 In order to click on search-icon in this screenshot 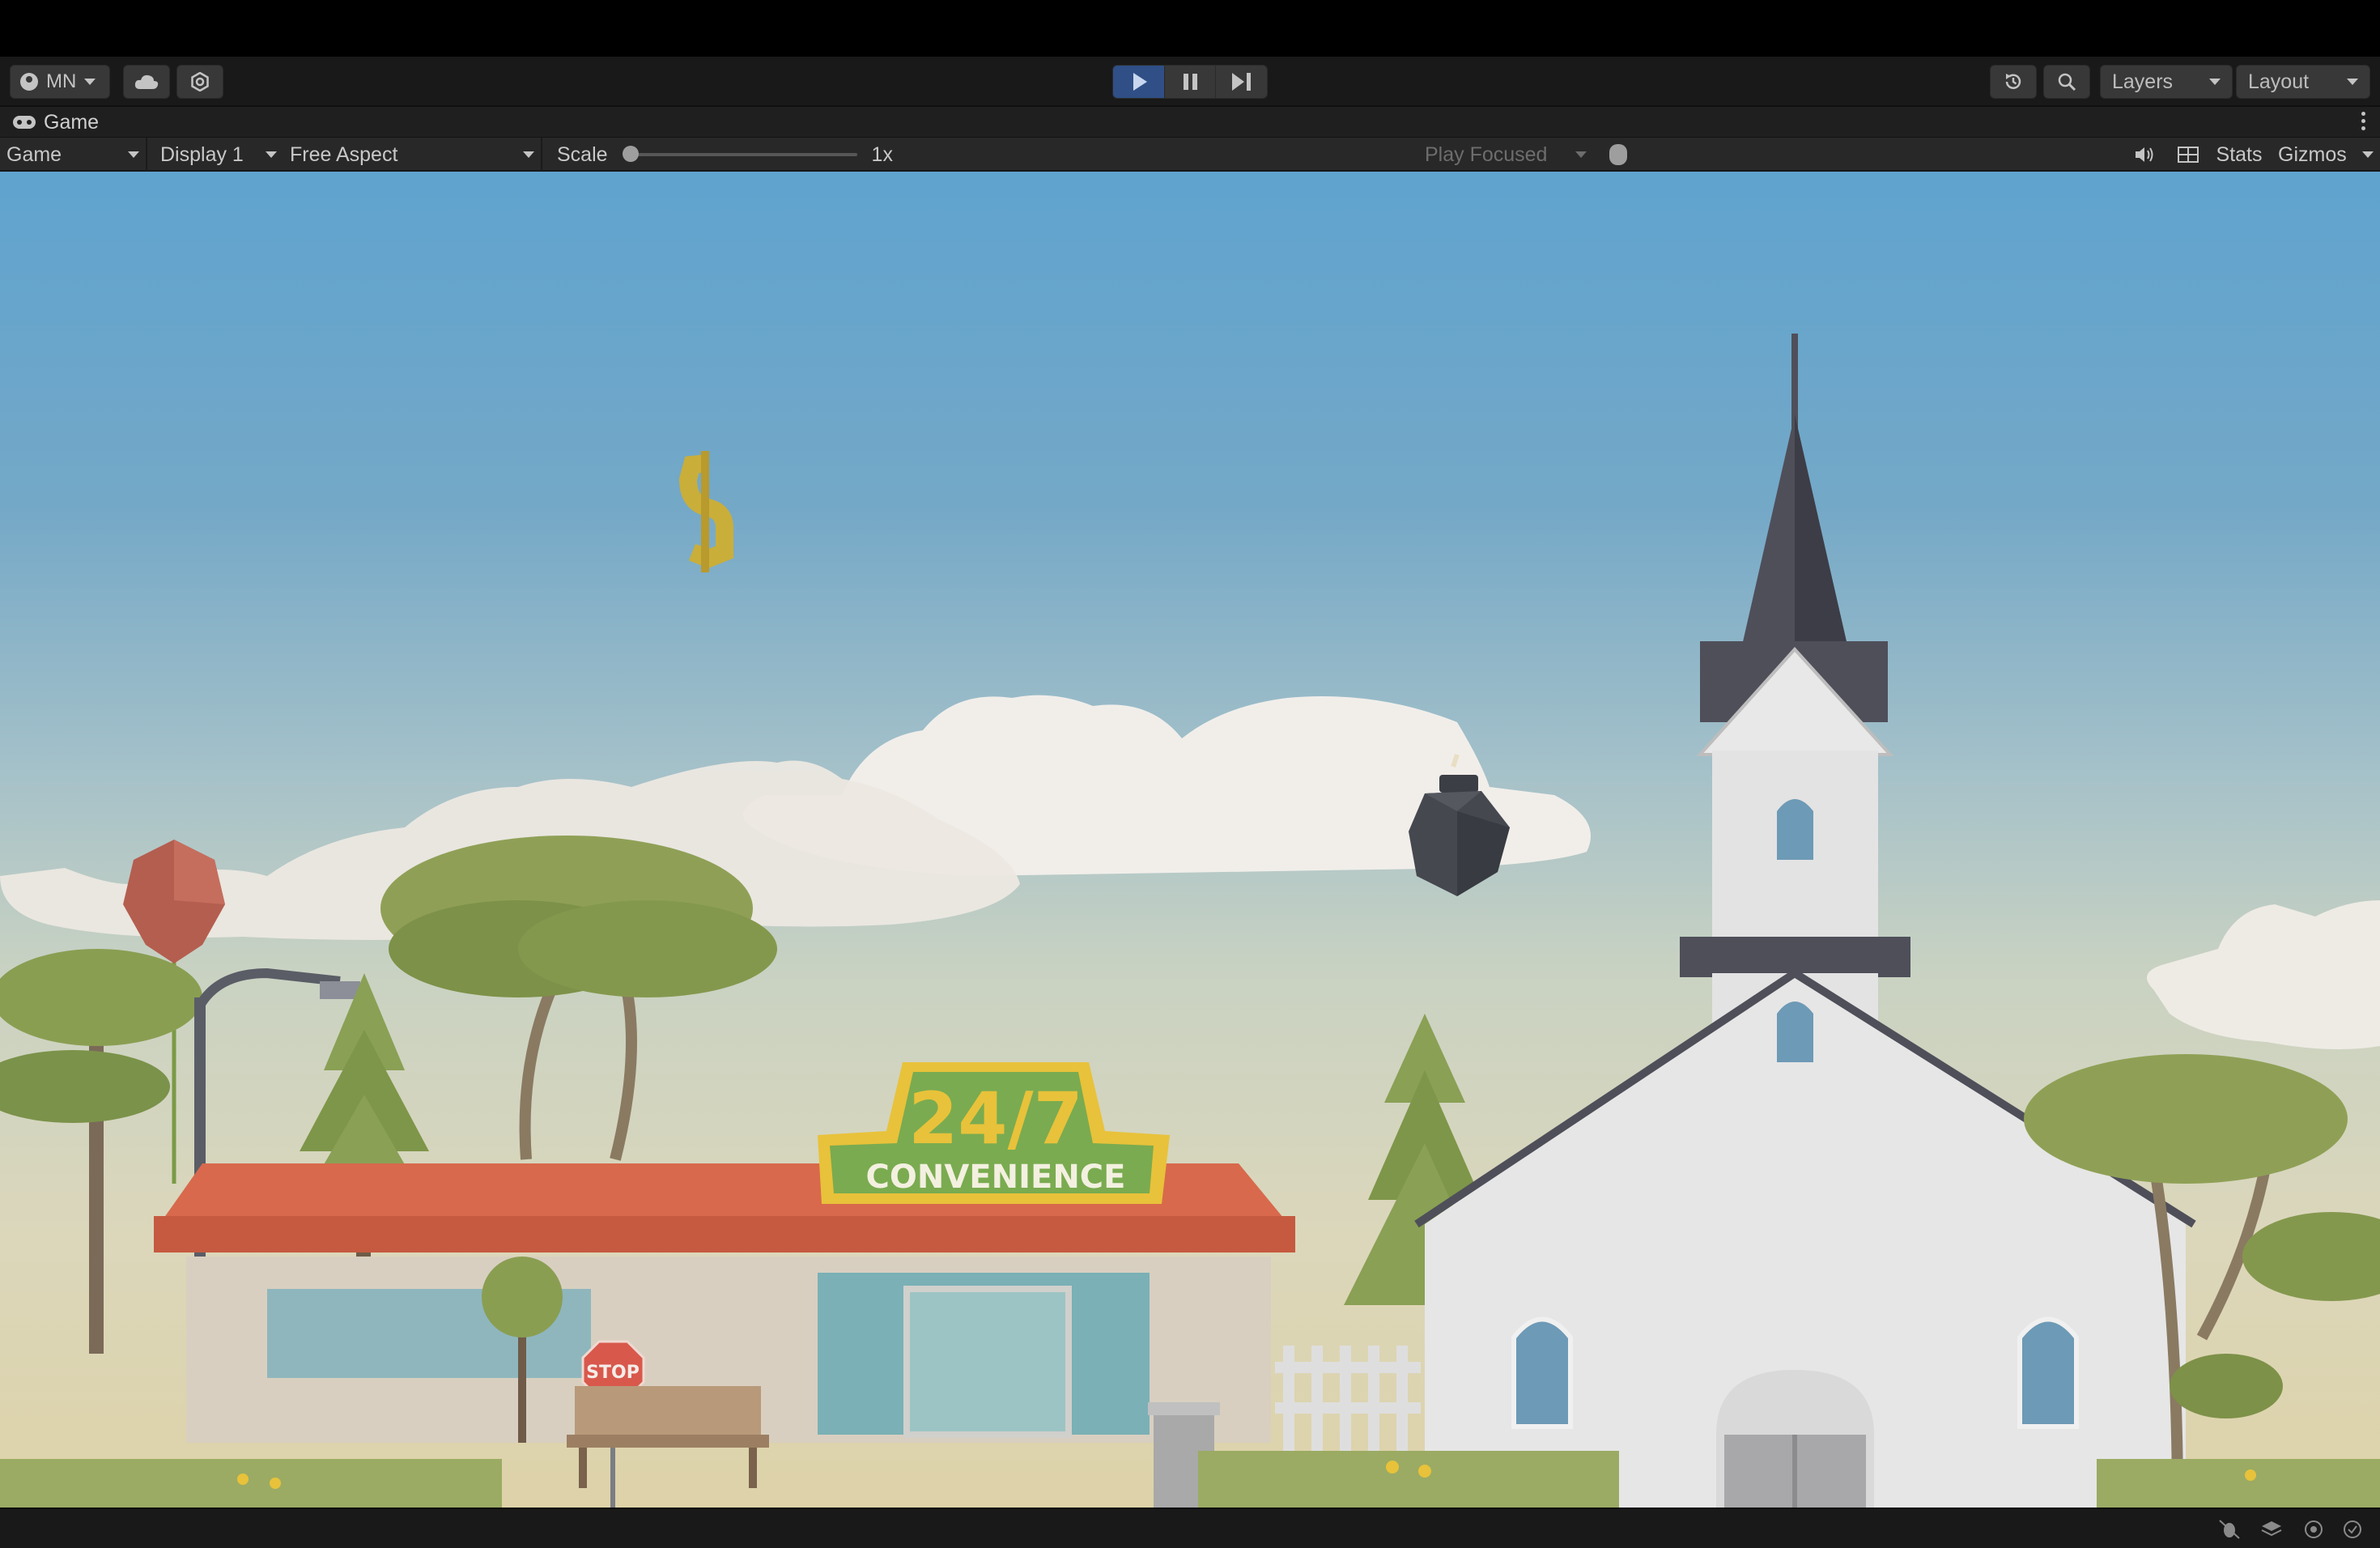, I will do `click(2067, 82)`.